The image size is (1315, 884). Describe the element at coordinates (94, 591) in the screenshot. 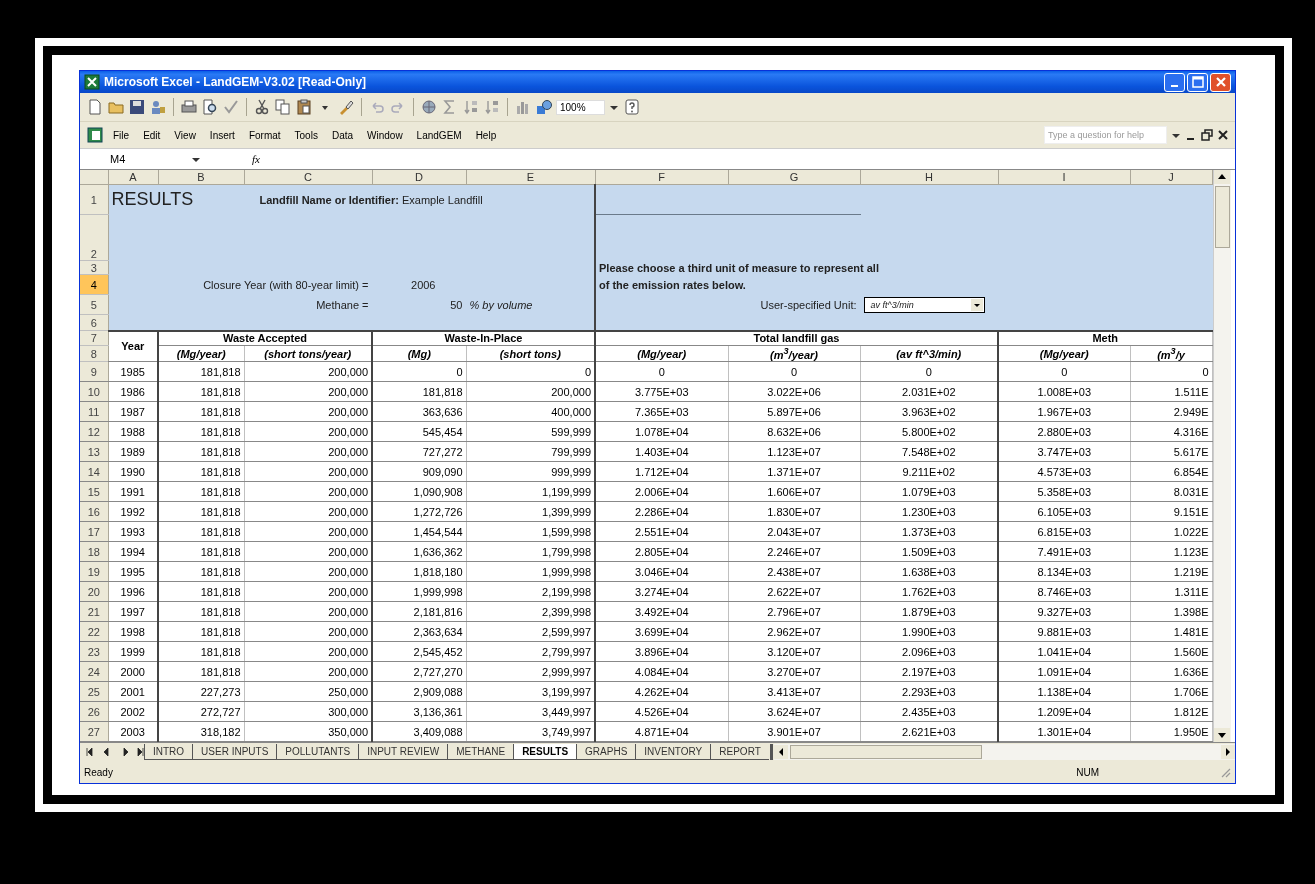

I see `row-header: 20` at that location.